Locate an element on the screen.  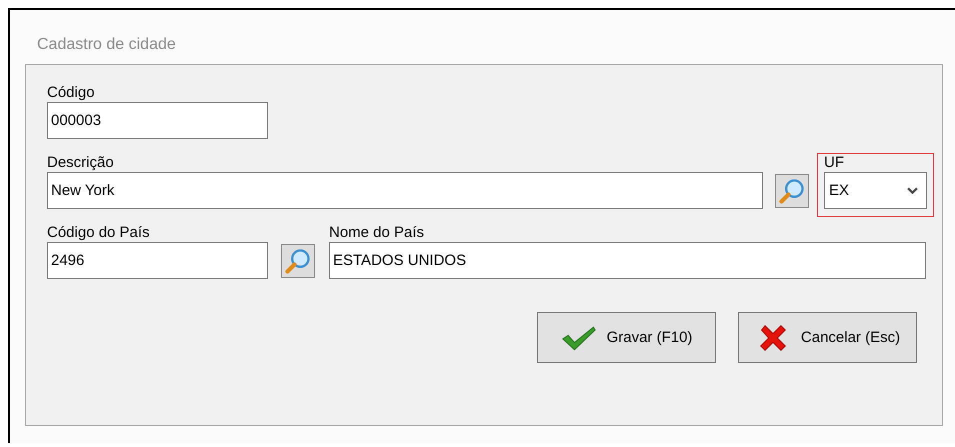
chevron-down-icon is located at coordinates (912, 190).